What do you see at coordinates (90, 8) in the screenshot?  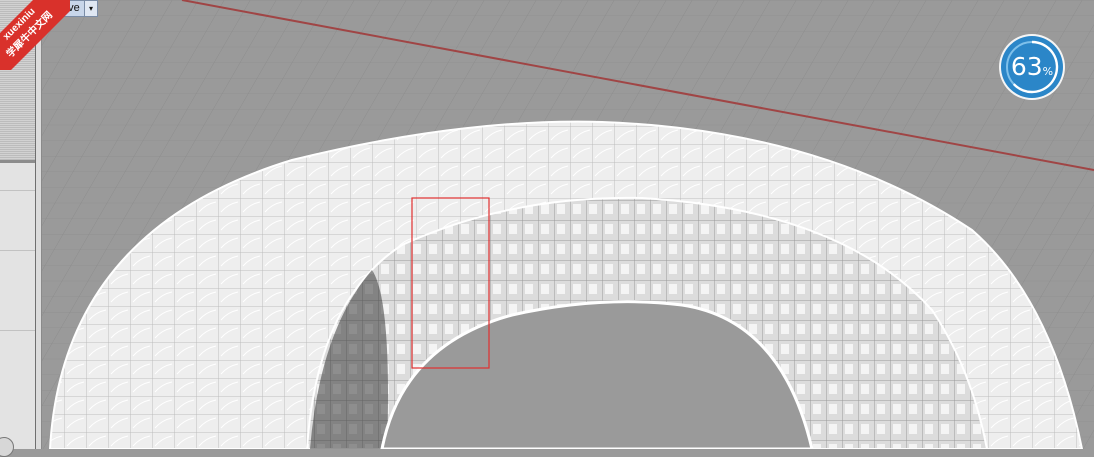 I see `chevron-down-icon: ▾` at bounding box center [90, 8].